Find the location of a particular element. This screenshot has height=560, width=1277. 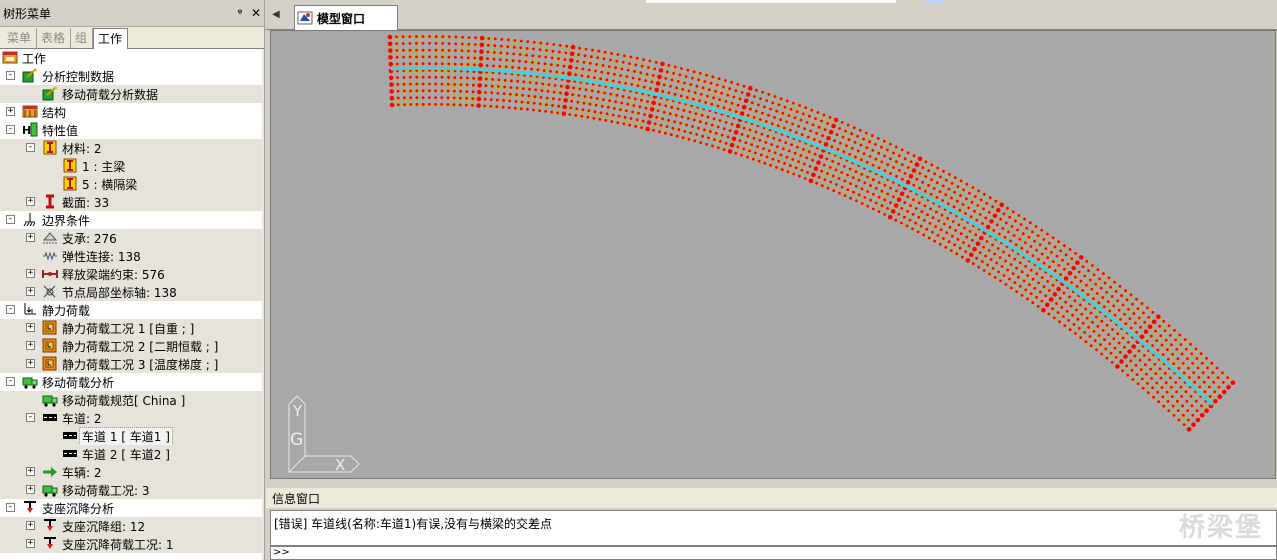

tree-item: + 静力荷载工况 2 [二期恒载 ; ] is located at coordinates (131, 346).